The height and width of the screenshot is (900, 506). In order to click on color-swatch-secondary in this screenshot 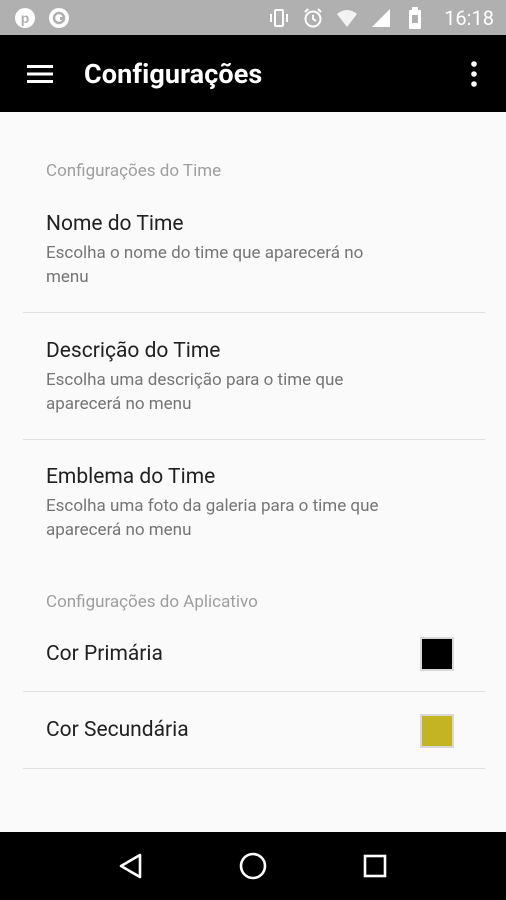, I will do `click(437, 731)`.